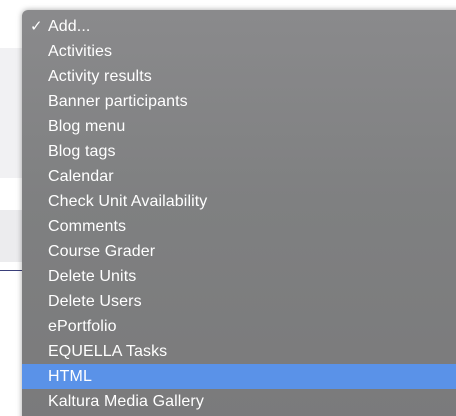  What do you see at coordinates (239, 376) in the screenshot?
I see `menu-item-html: HTML` at bounding box center [239, 376].